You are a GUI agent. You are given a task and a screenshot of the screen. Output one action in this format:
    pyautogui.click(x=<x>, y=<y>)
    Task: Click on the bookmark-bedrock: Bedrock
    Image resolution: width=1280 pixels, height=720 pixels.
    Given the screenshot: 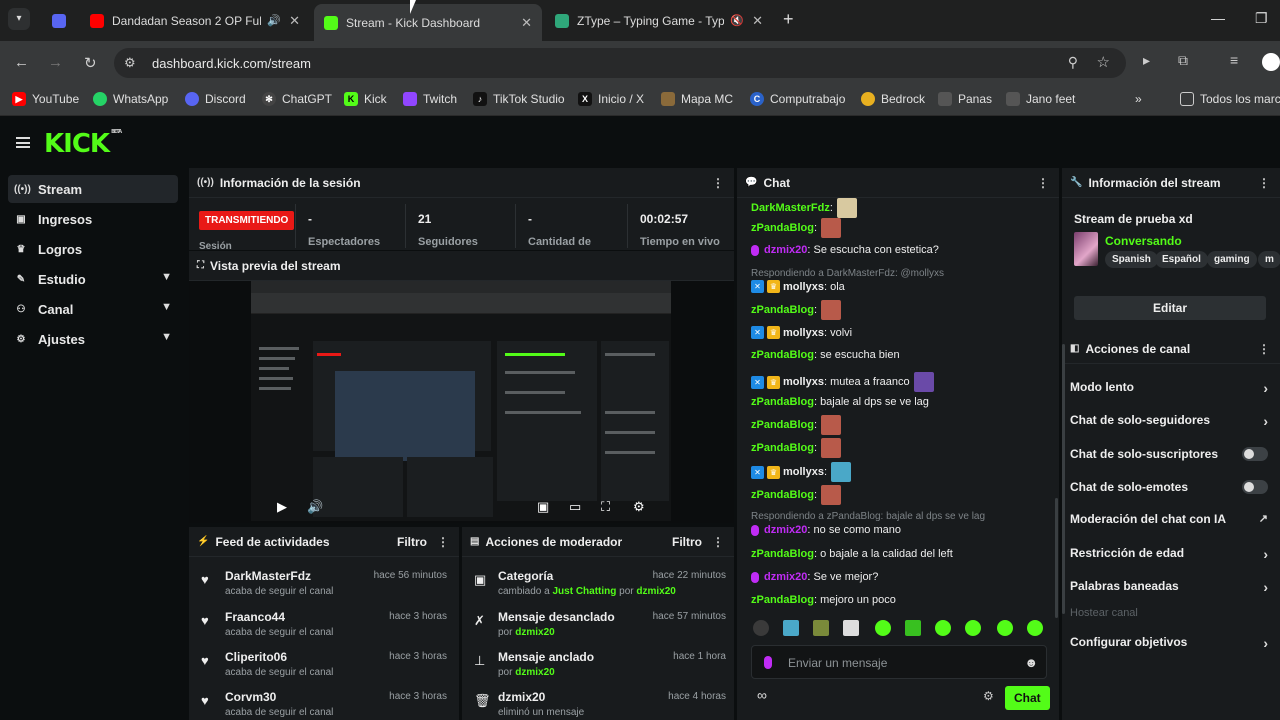 What is the action you would take?
    pyautogui.click(x=893, y=99)
    